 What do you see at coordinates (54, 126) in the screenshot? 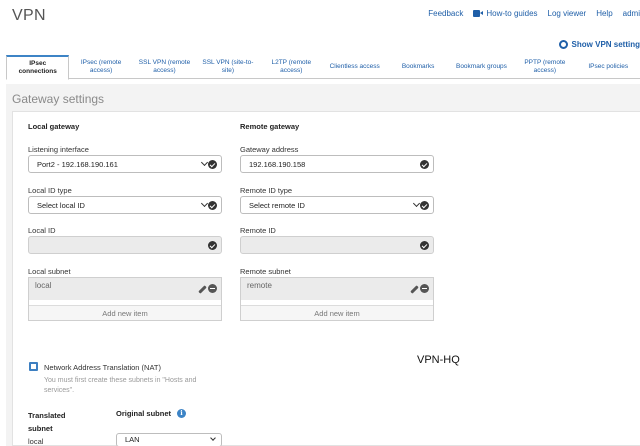
I see `local-gateway-heading: Local gateway` at bounding box center [54, 126].